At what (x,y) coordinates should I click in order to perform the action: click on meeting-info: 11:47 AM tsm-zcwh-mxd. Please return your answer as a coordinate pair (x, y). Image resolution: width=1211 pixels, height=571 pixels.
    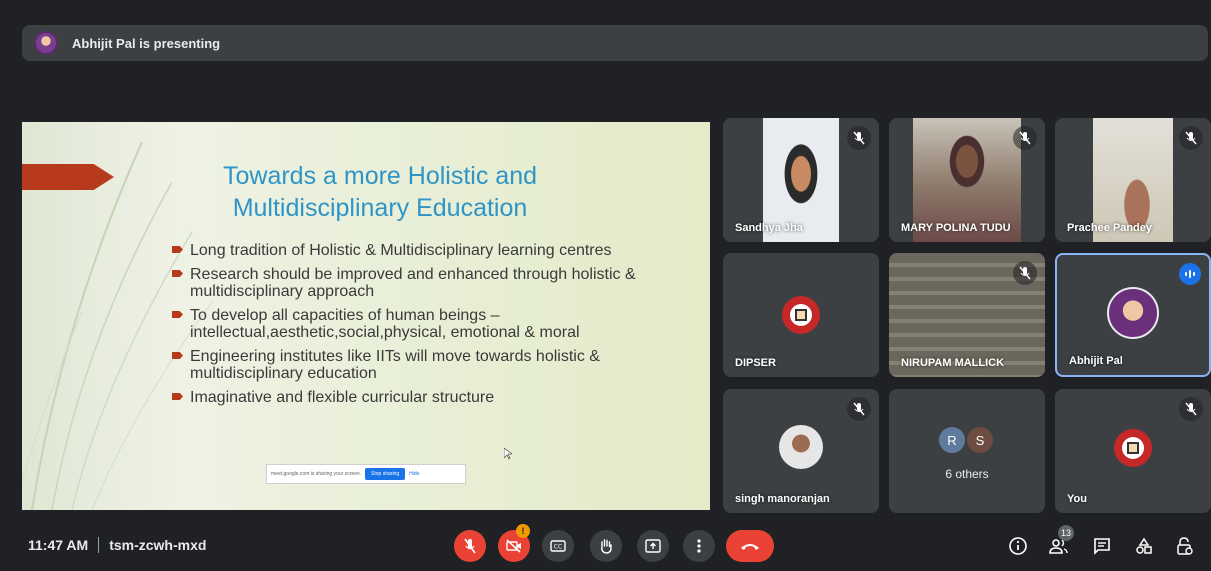
    Looking at the image, I should click on (117, 545).